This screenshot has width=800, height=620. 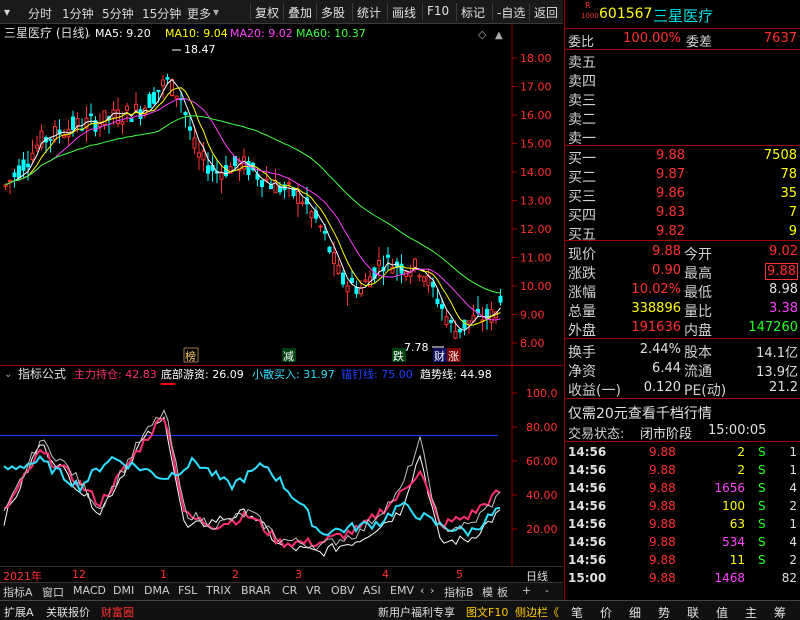 I want to click on stat-label-2: 最高, so click(x=698, y=274).